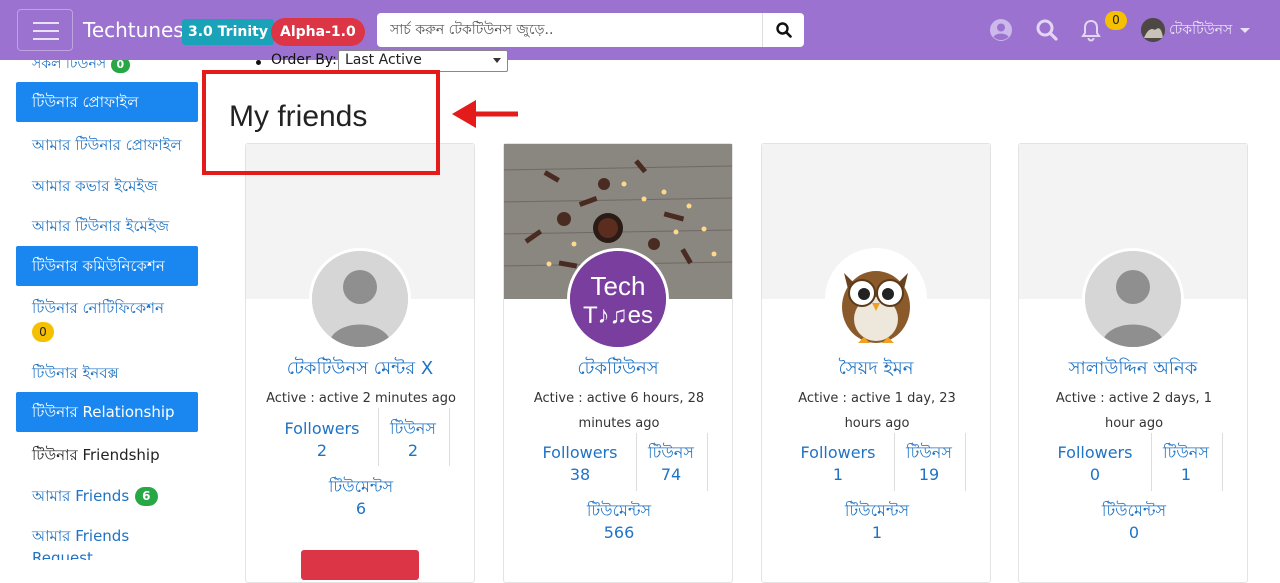 The width and height of the screenshot is (1280, 583). Describe the element at coordinates (98, 309) in the screenshot. I see `sidebar-item-notifications: টিউনার নোটিফিকেশন` at that location.